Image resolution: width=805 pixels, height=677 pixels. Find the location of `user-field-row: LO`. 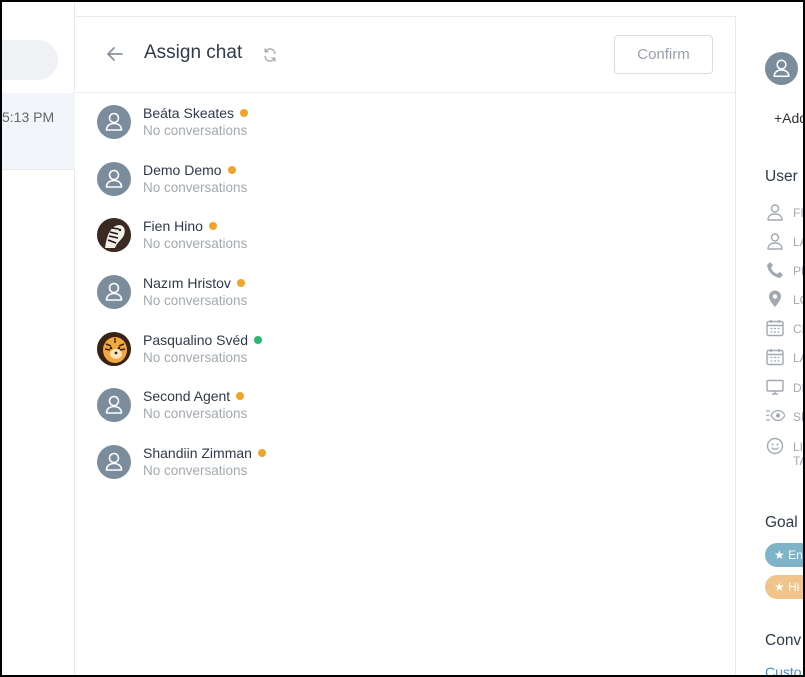

user-field-row: LO is located at coordinates (784, 300).